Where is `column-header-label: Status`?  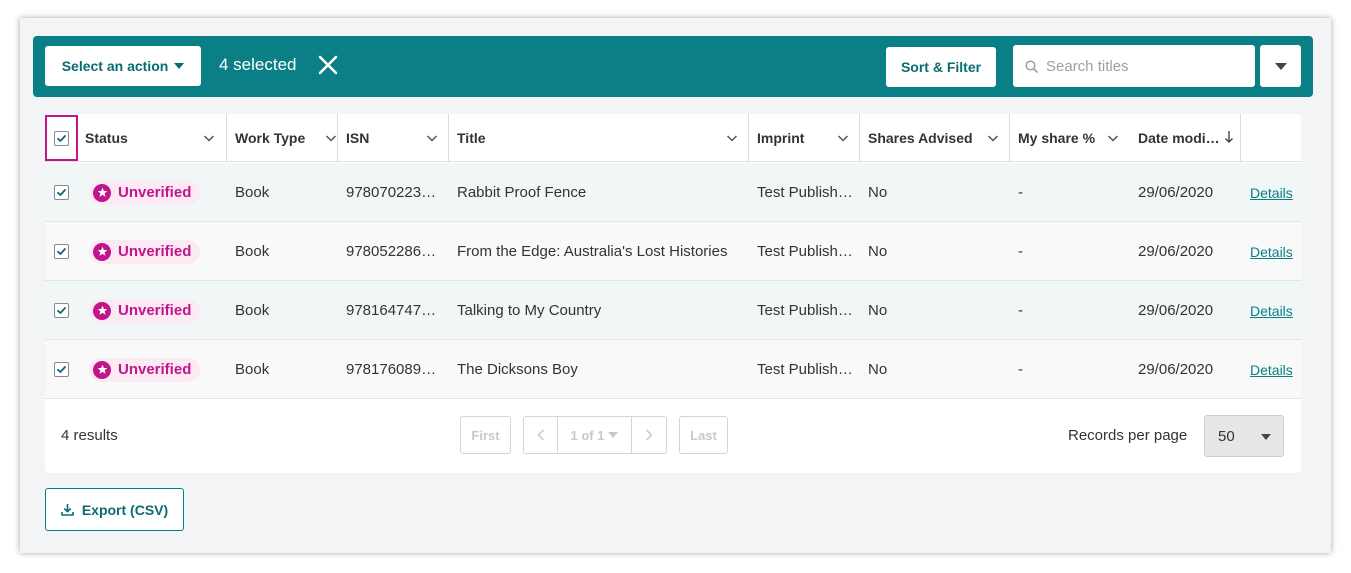
column-header-label: Status is located at coordinates (106, 138).